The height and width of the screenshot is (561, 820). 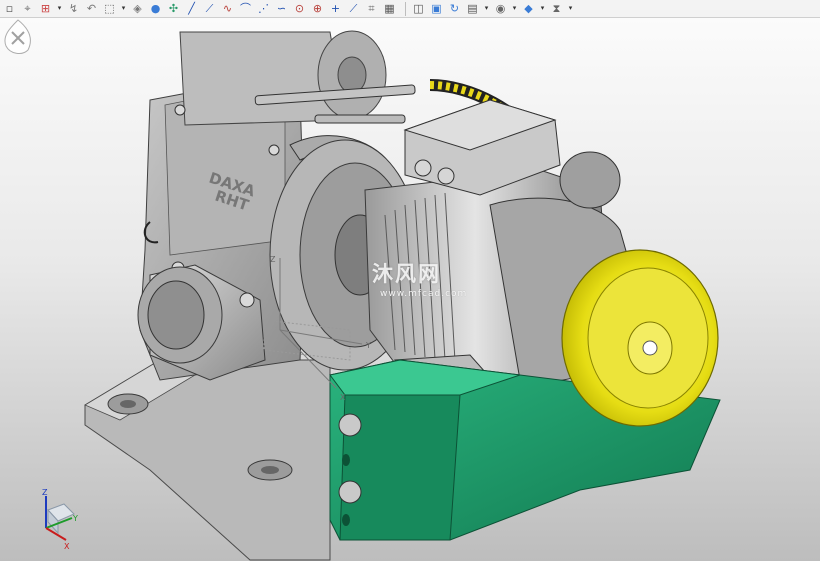 I want to click on triad-label-x: X, so click(x=67, y=546).